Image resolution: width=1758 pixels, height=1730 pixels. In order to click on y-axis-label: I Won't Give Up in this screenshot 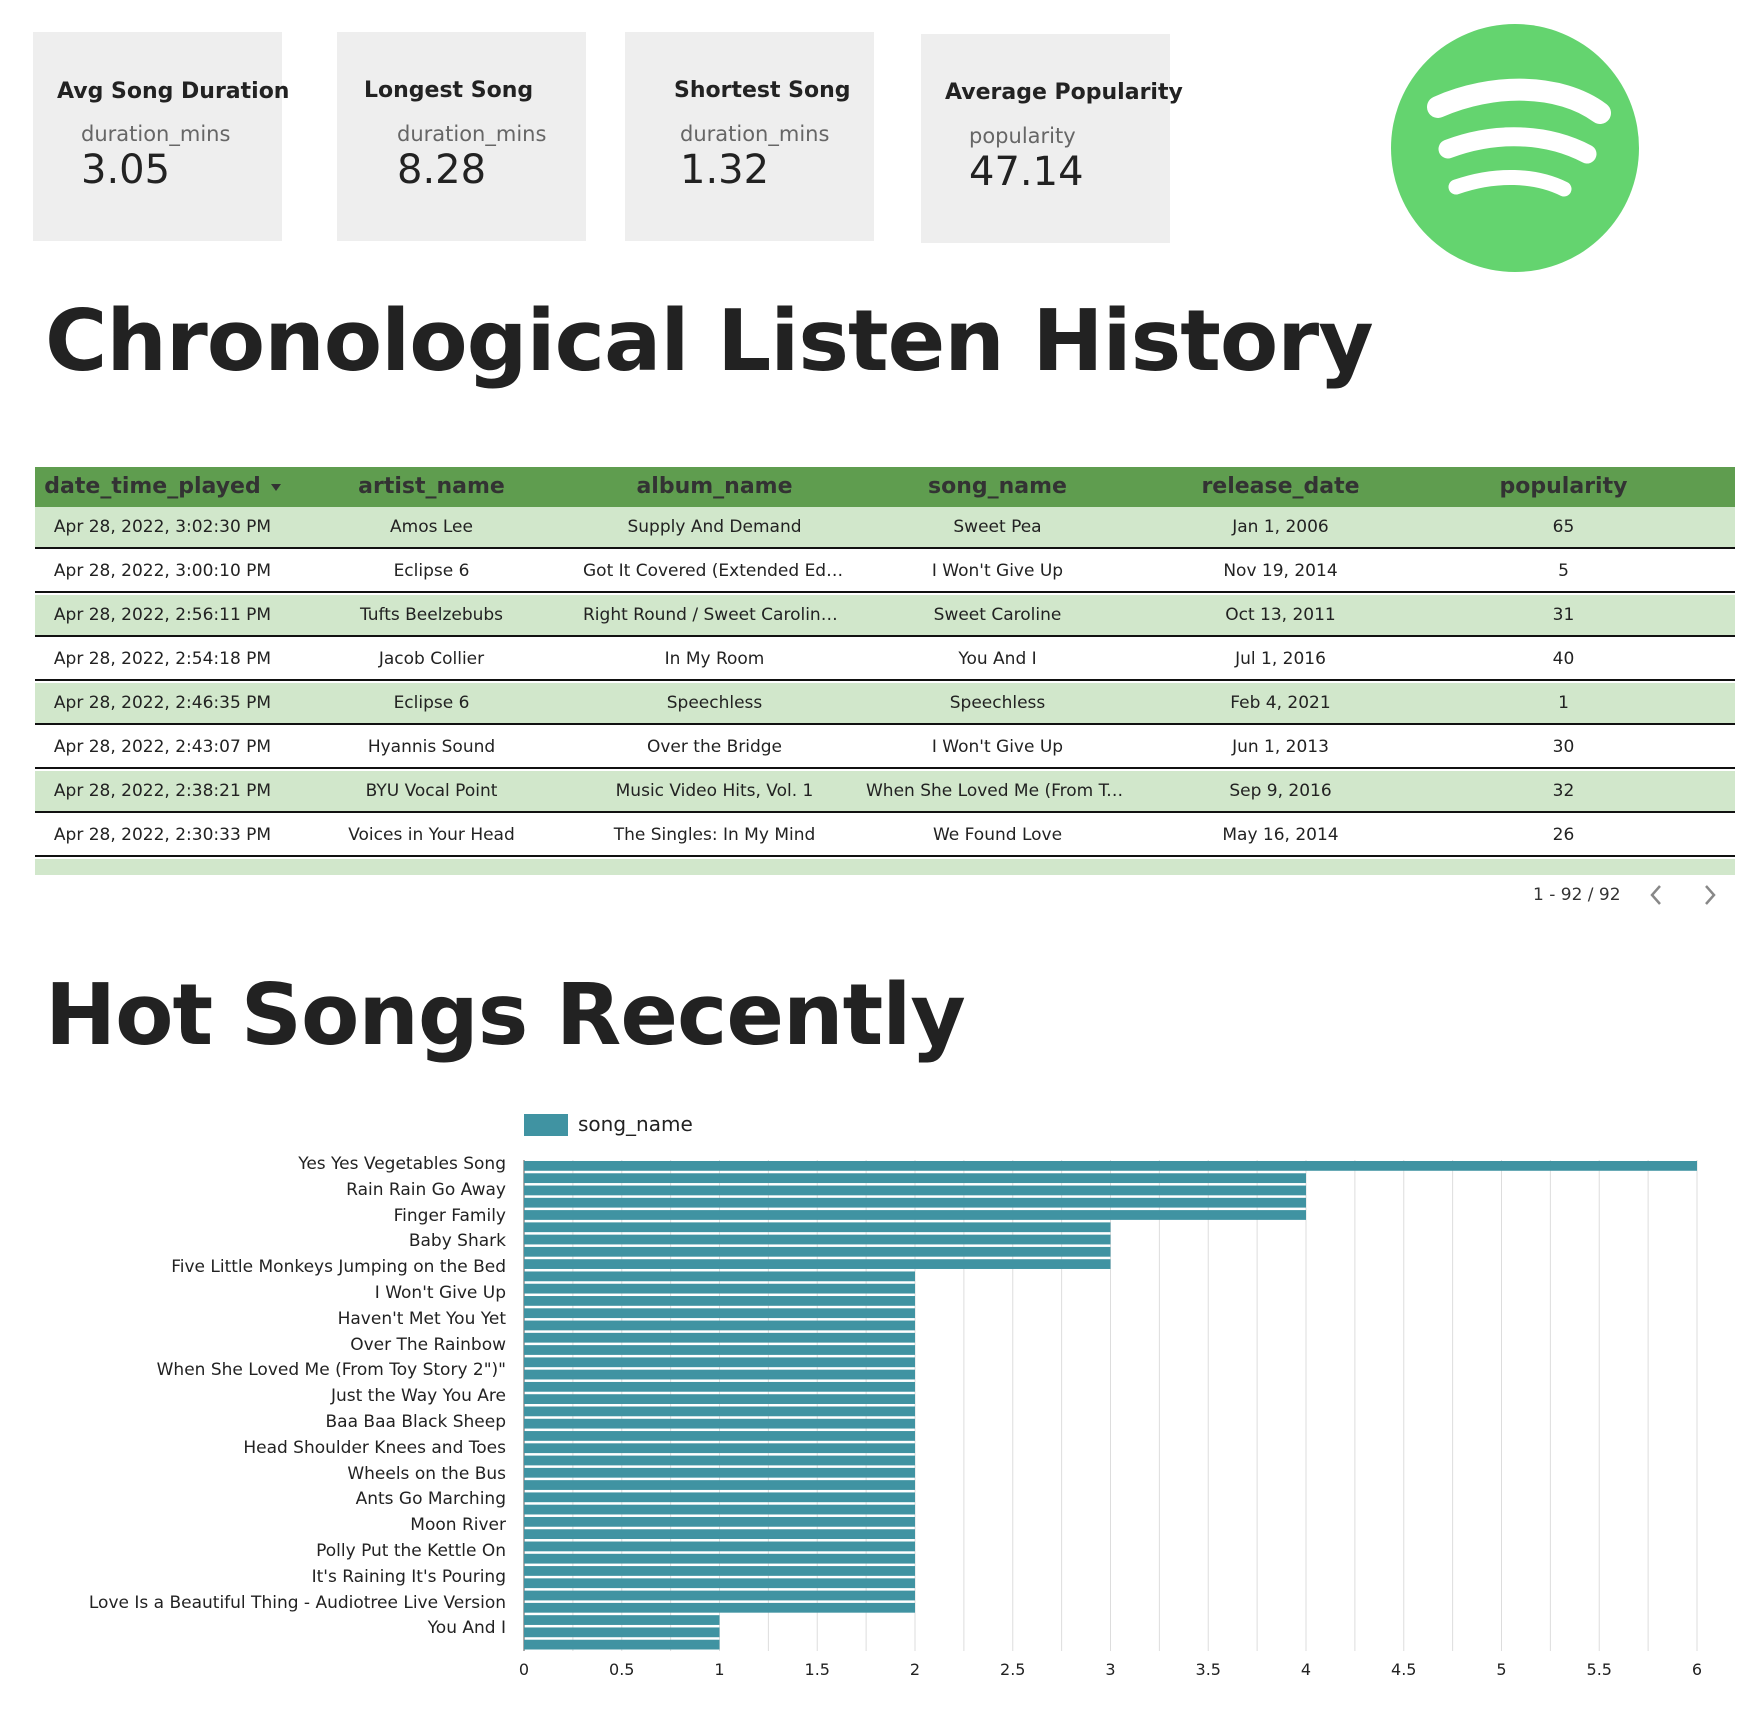, I will do `click(440, 1293)`.